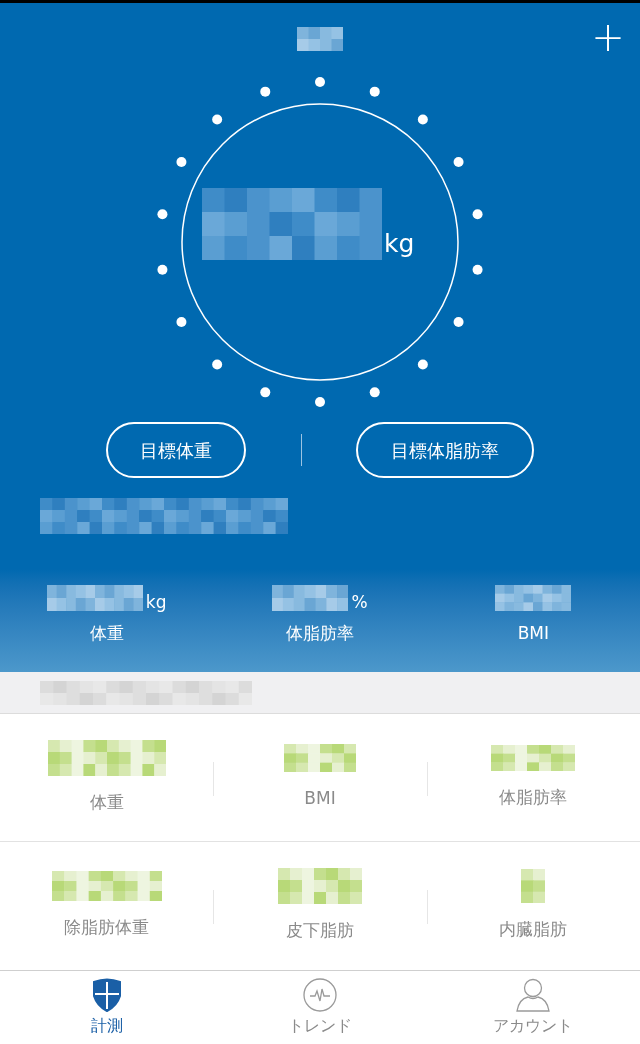 The width and height of the screenshot is (640, 1044). I want to click on value-unit: kg, so click(156, 603).